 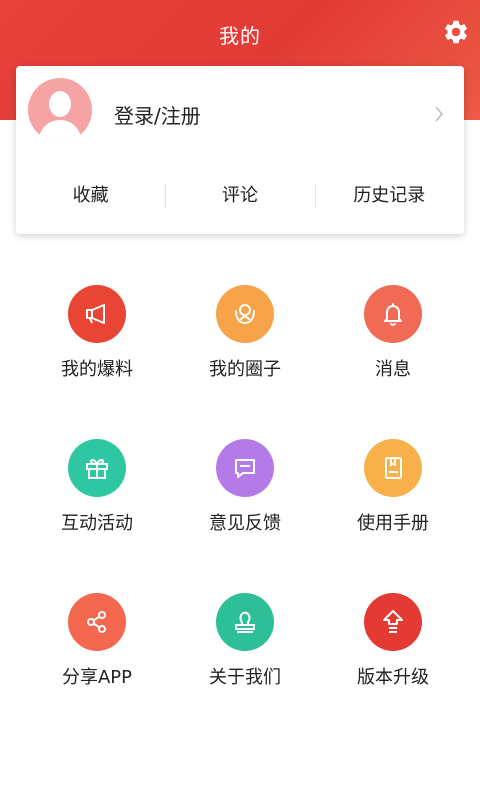 I want to click on about-us-item: 关于我们, so click(x=245, y=641).